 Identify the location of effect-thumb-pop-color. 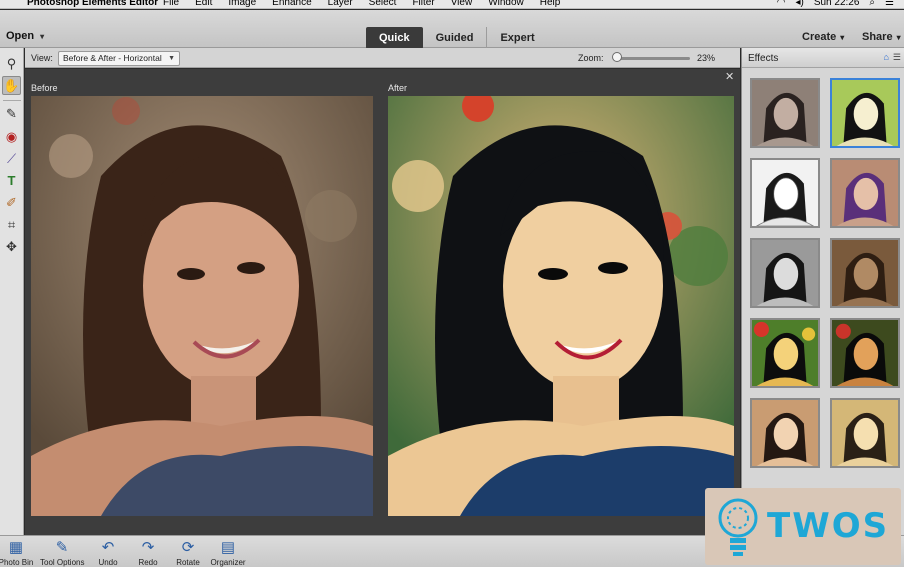
(865, 113).